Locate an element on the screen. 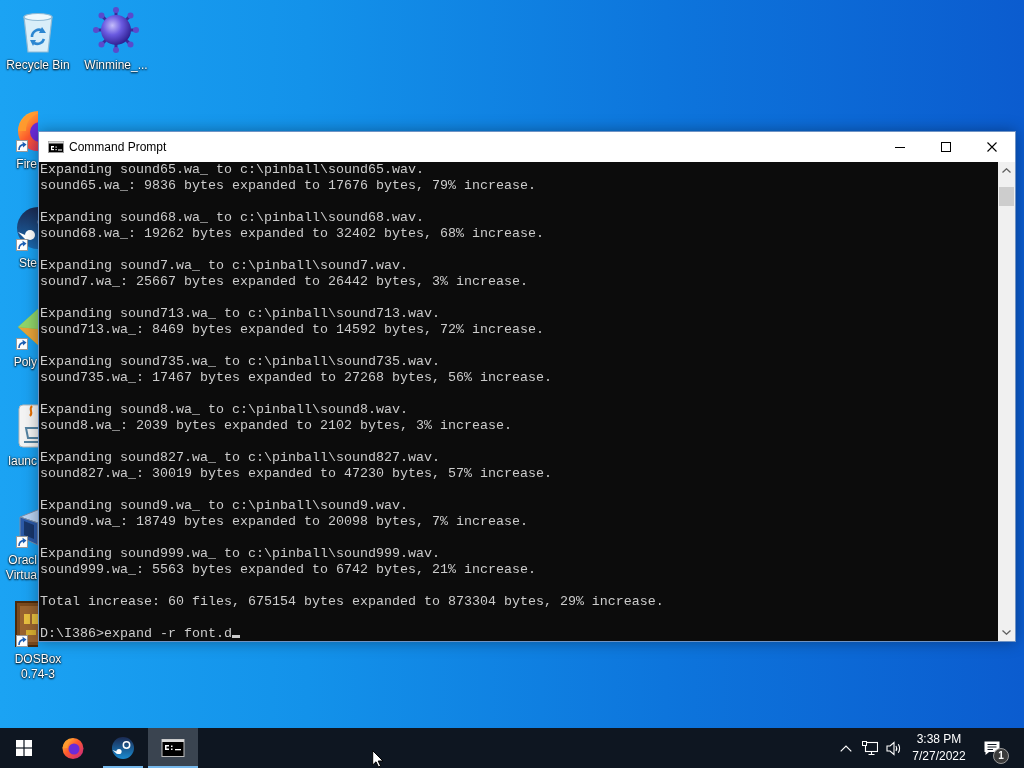  window-title: Command Prompt is located at coordinates (118, 147).